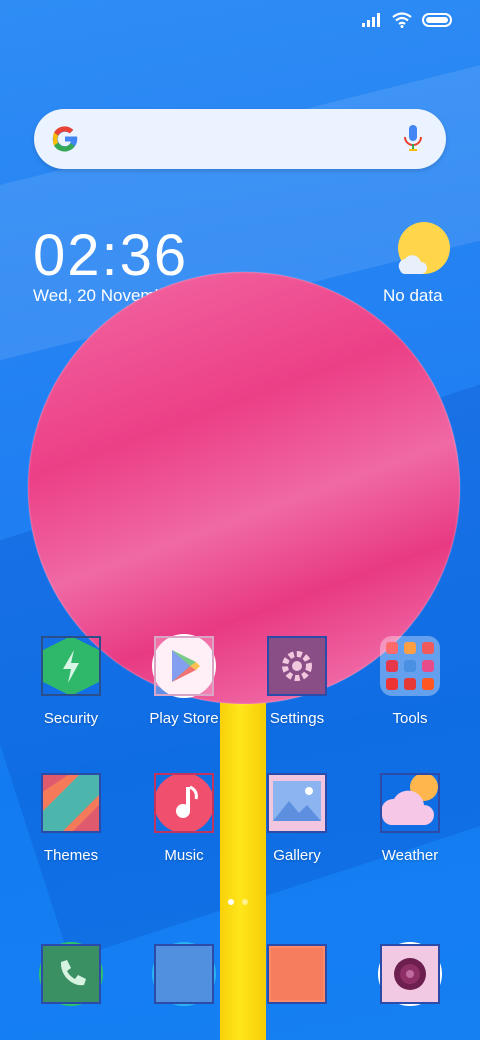 Image resolution: width=480 pixels, height=1040 pixels. I want to click on dock-camera, so click(410, 974).